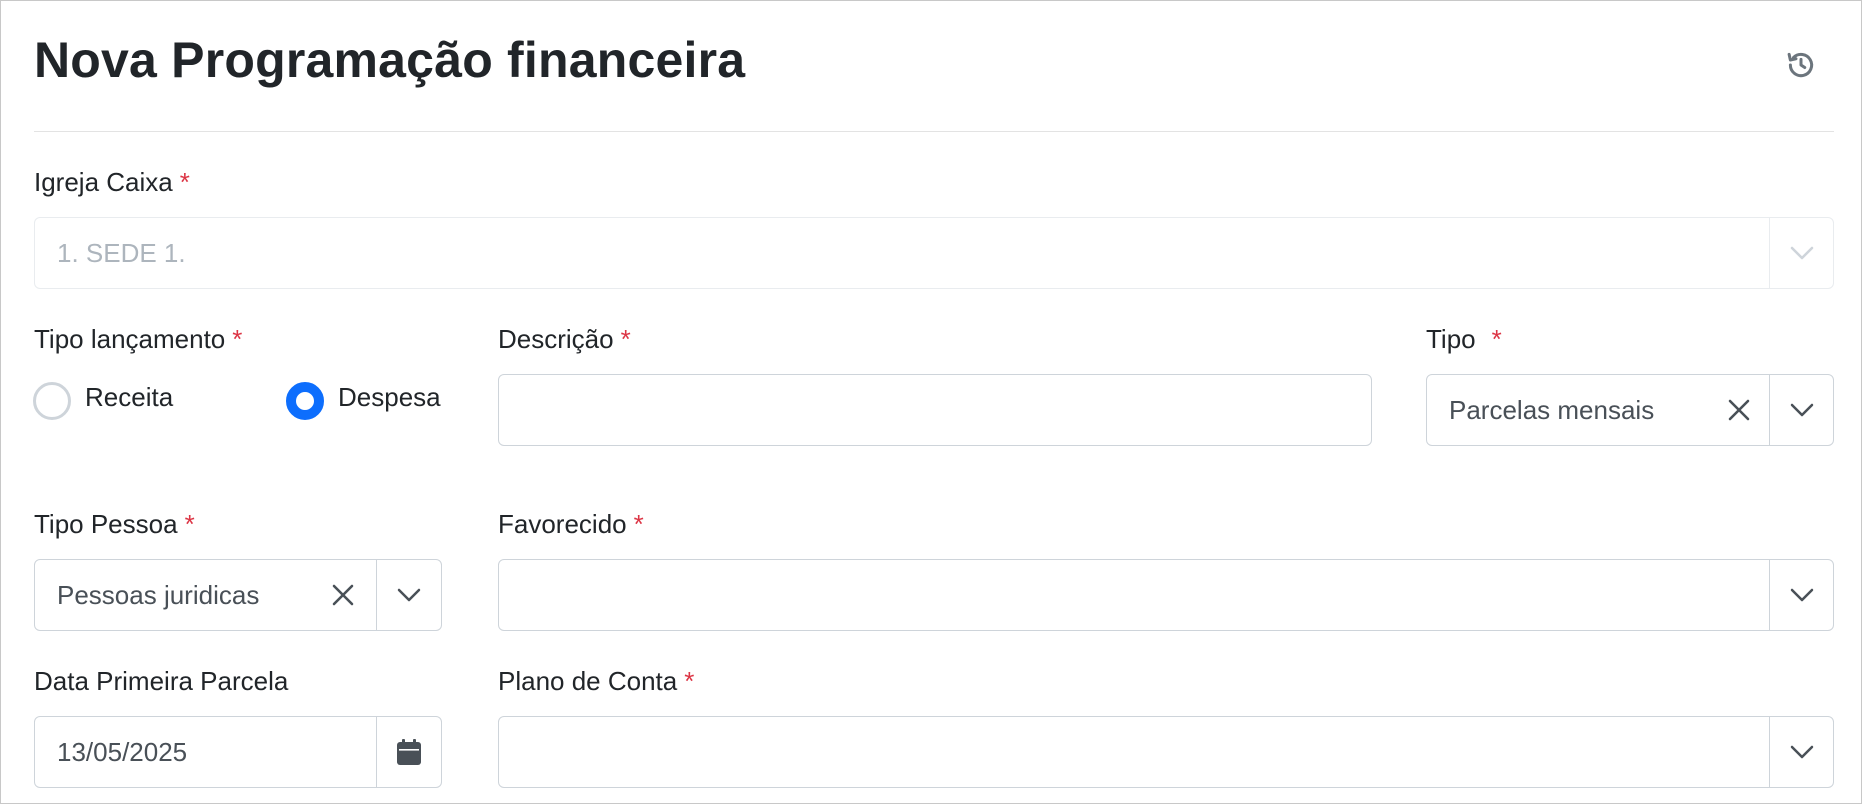 The image size is (1862, 804). I want to click on tipo-select: Parcelas mensais, so click(1630, 410).